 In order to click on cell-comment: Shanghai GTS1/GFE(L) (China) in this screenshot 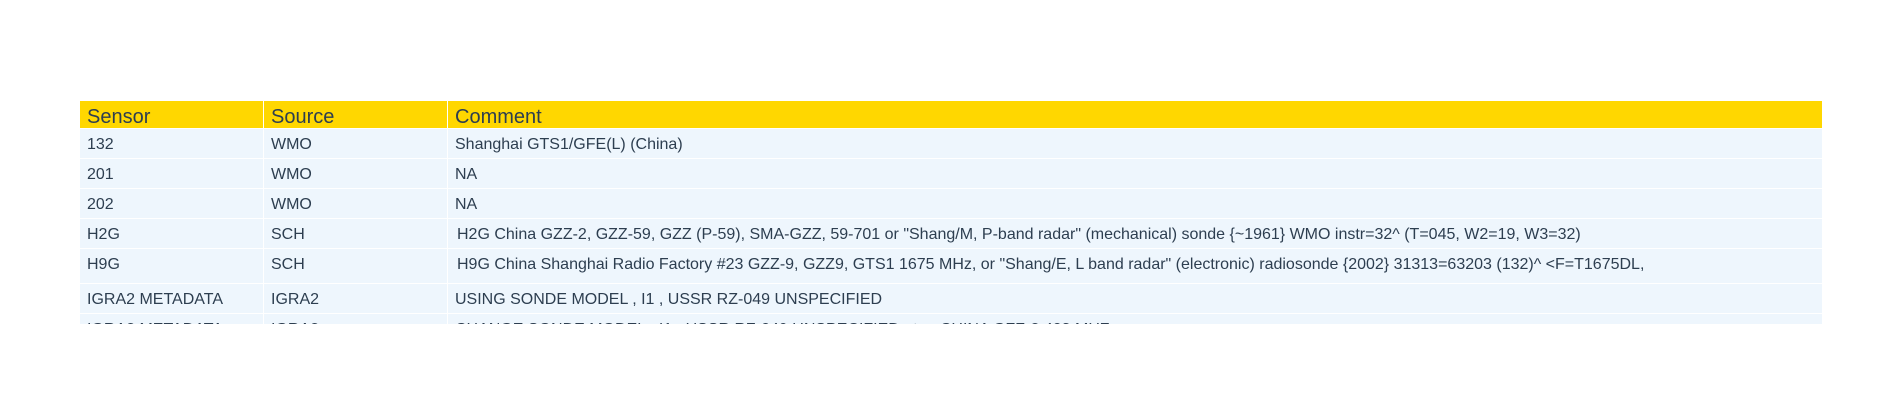, I will do `click(1135, 143)`.